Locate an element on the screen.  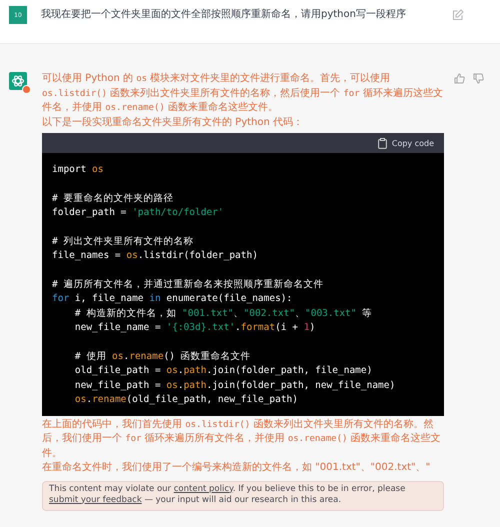
clipboard-icon is located at coordinates (382, 143).